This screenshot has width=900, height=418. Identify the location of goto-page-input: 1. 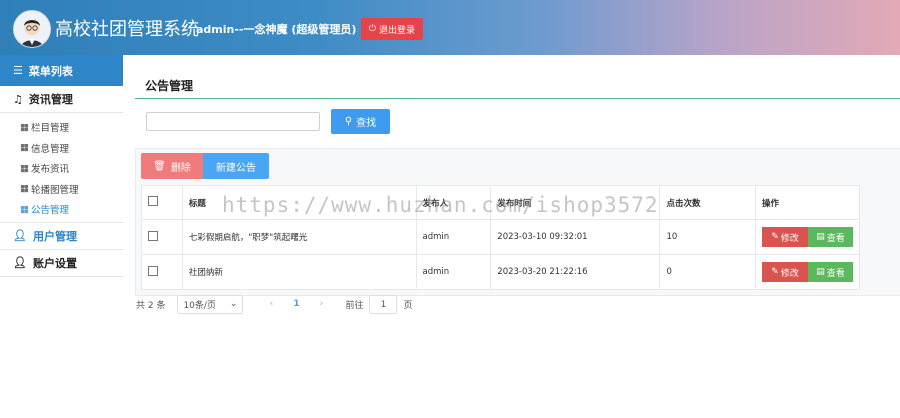
(383, 304).